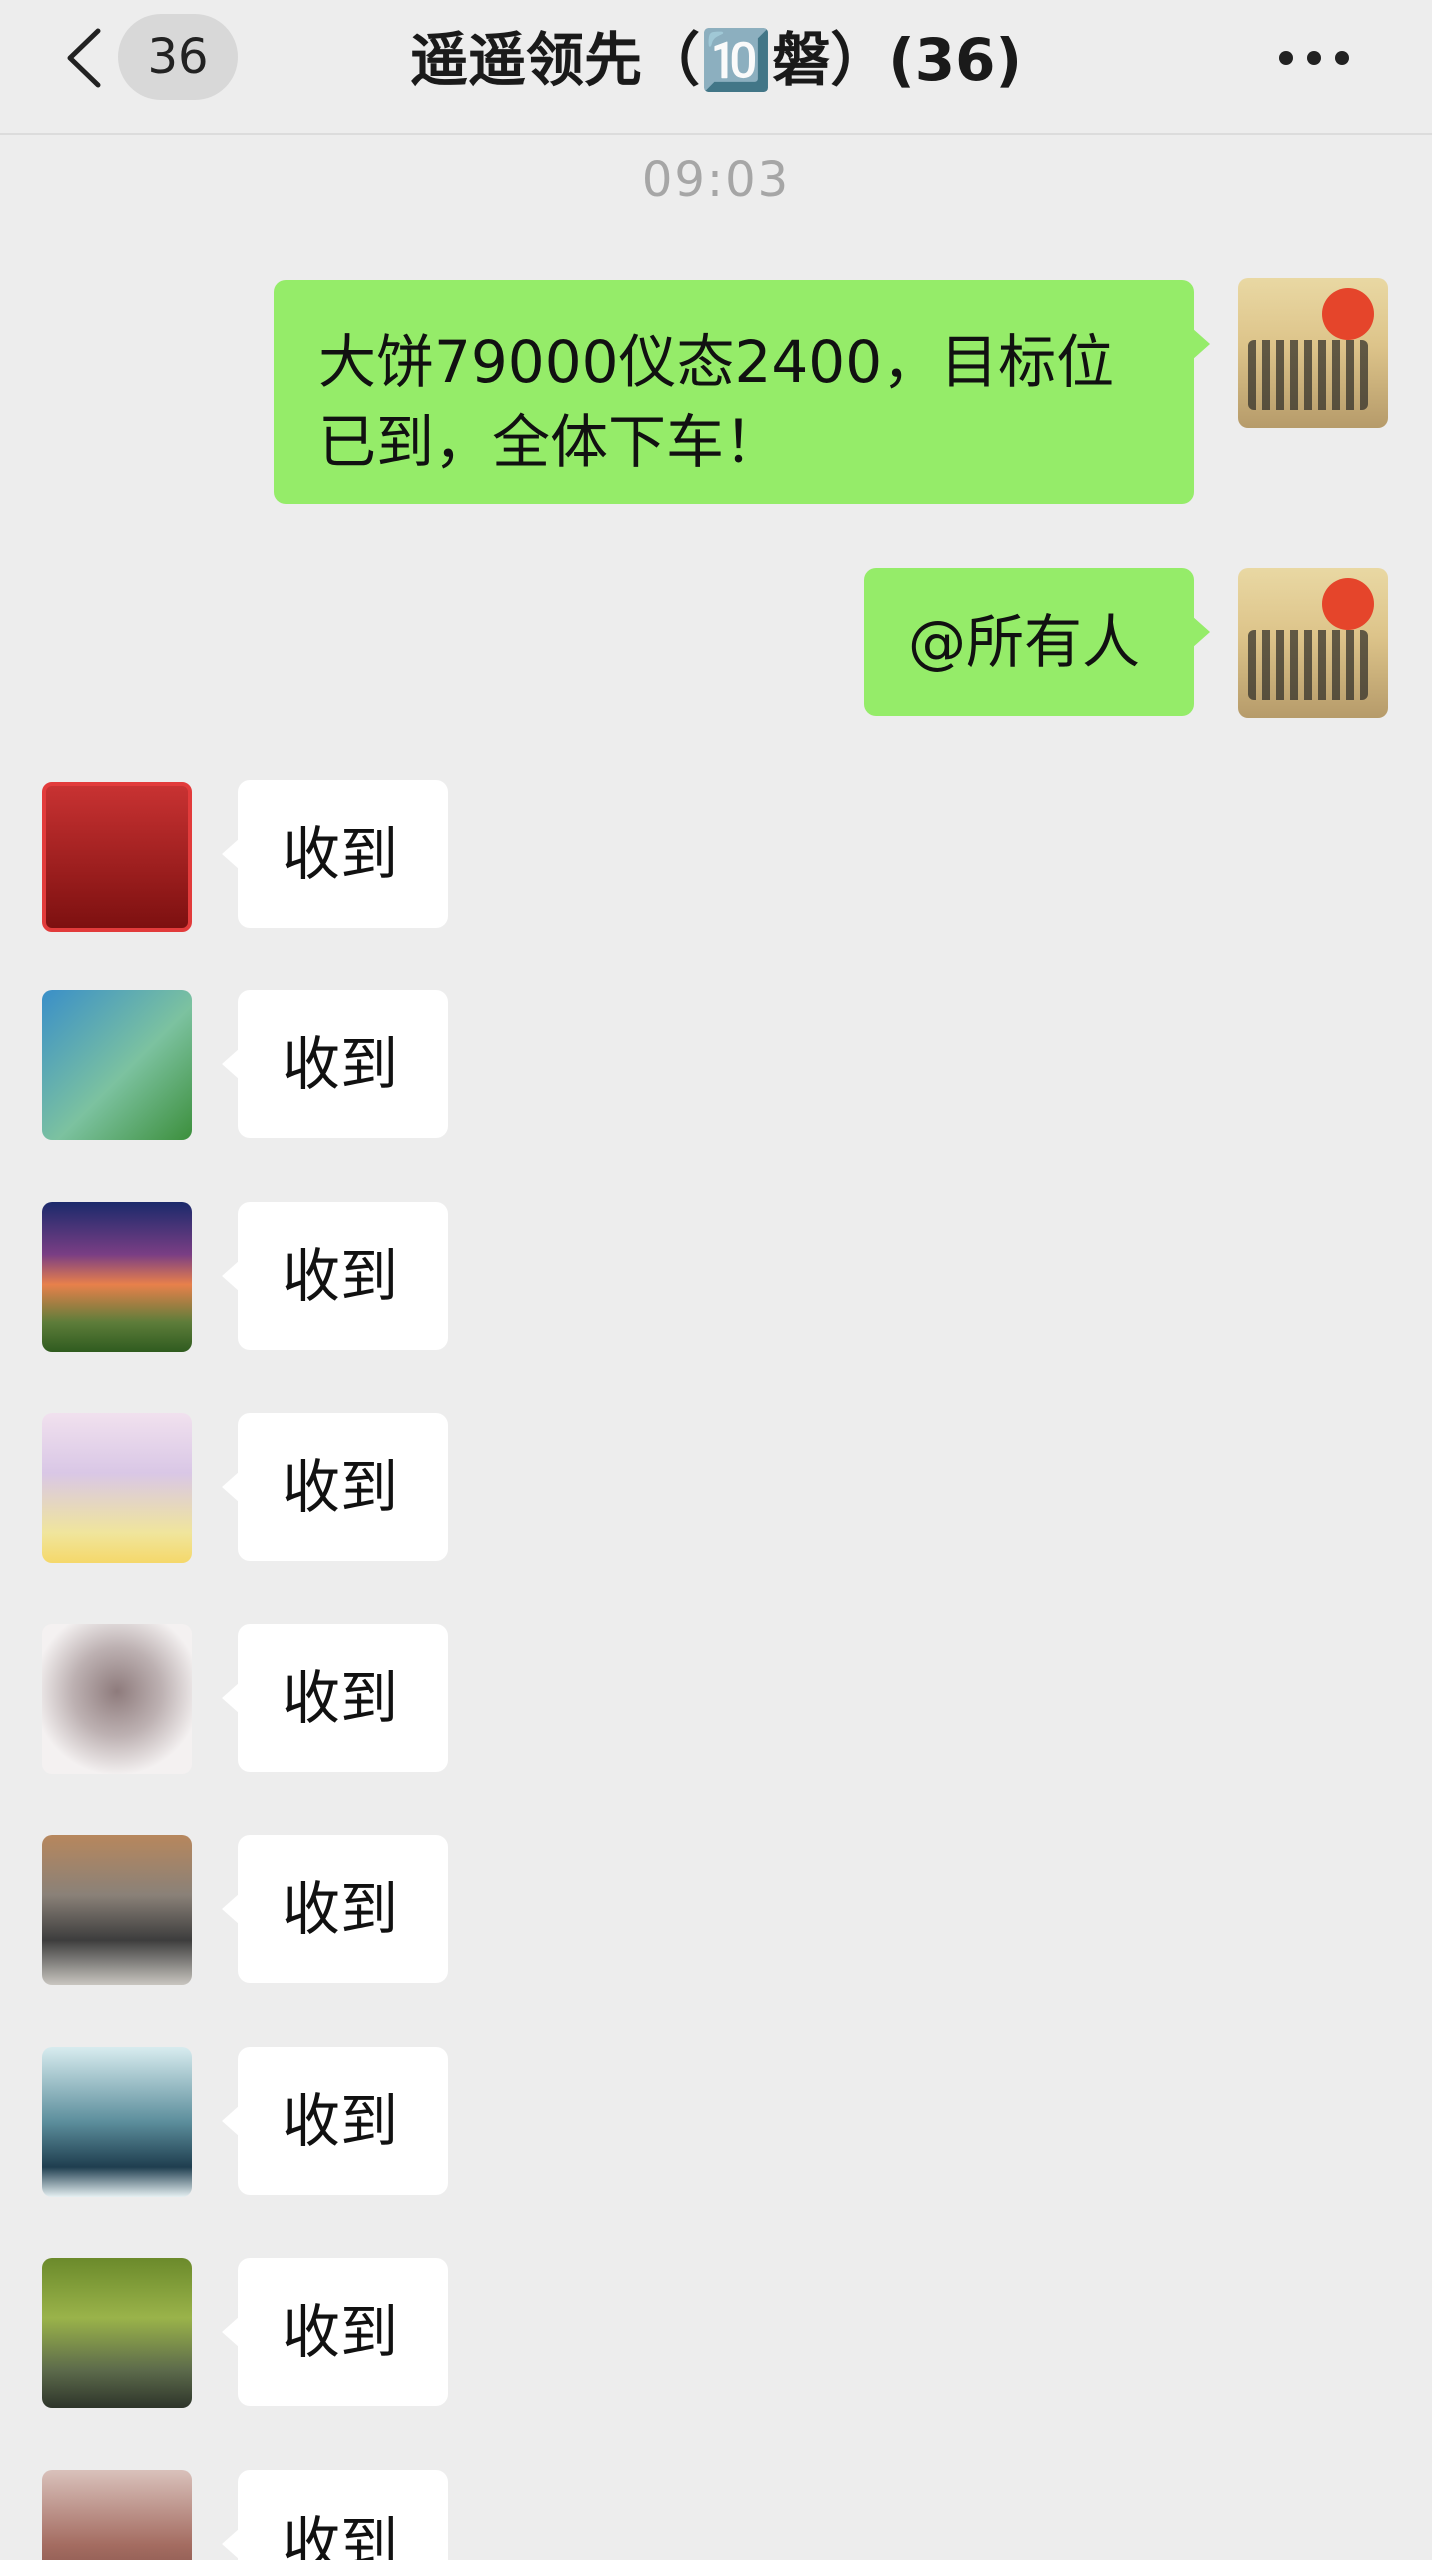 The height and width of the screenshot is (2560, 1432). I want to click on chat-title: 遥遥领先（🔟磐）(36), so click(716, 60).